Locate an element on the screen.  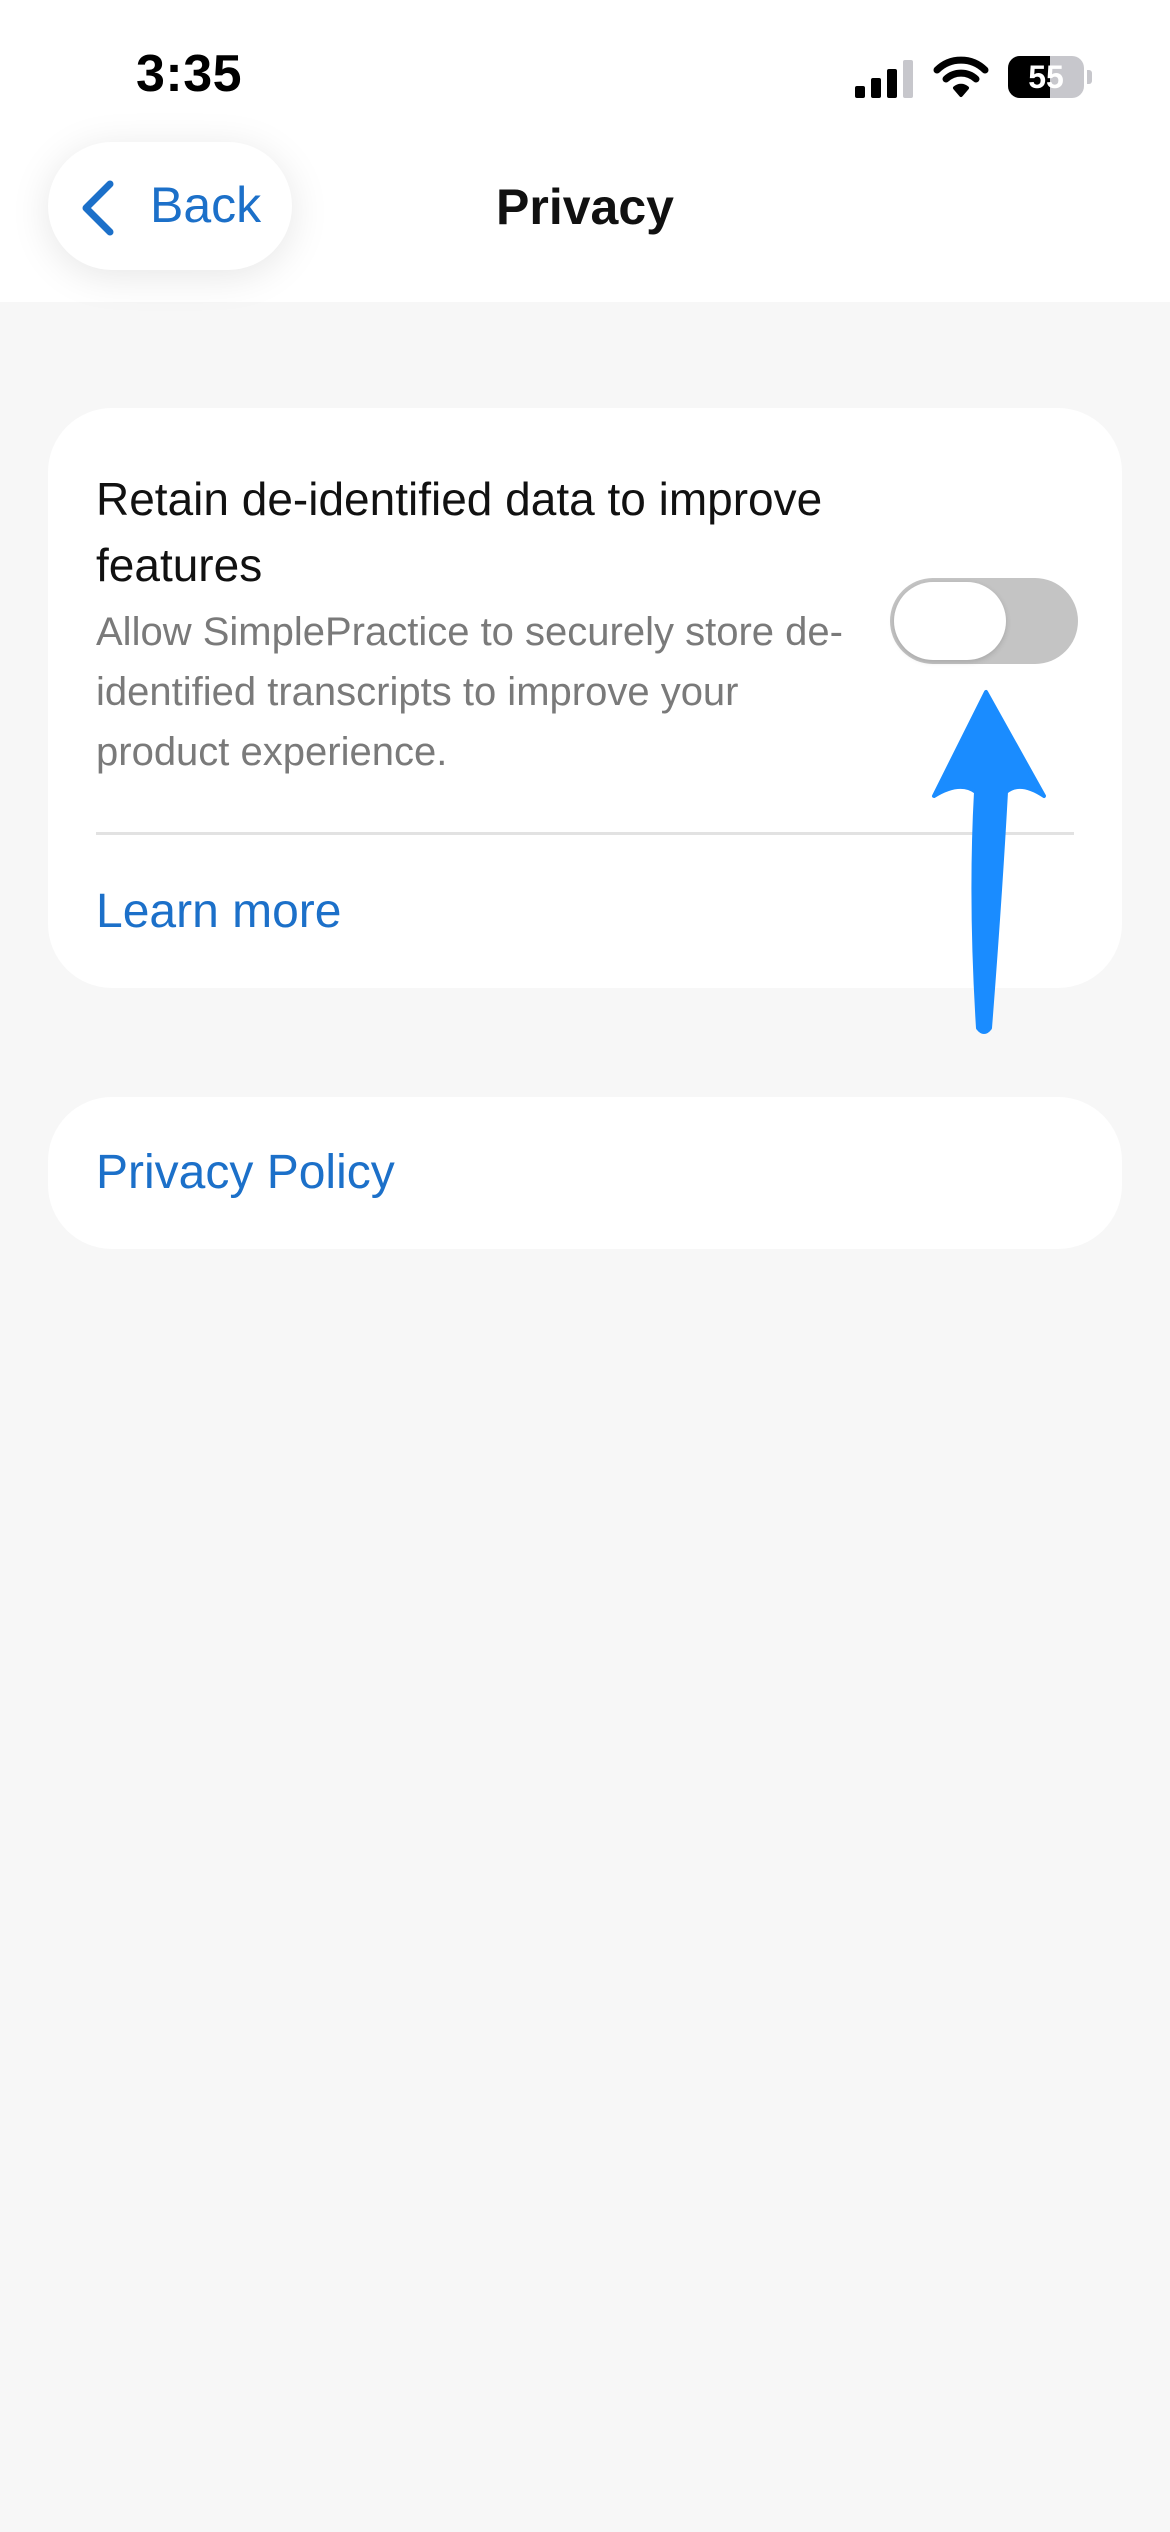
retain-data-toggle is located at coordinates (984, 621).